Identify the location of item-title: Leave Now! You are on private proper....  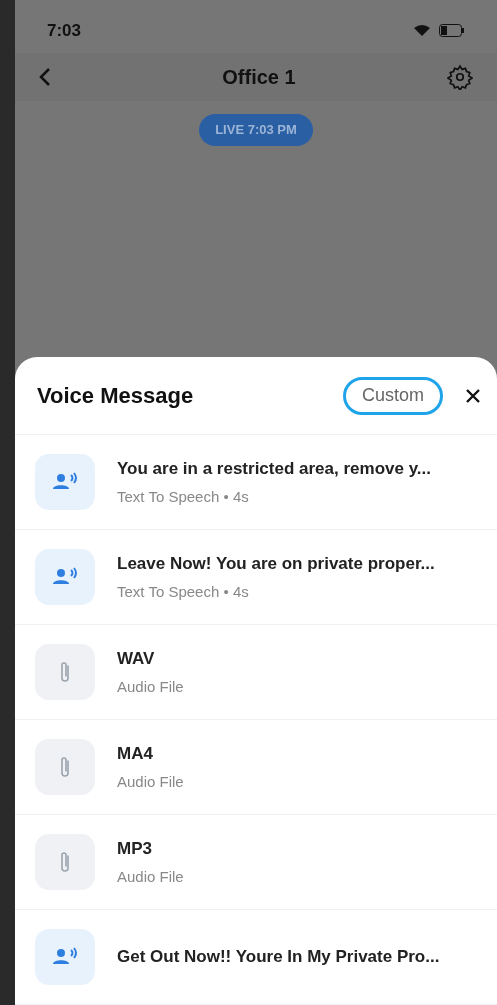
(276, 564).